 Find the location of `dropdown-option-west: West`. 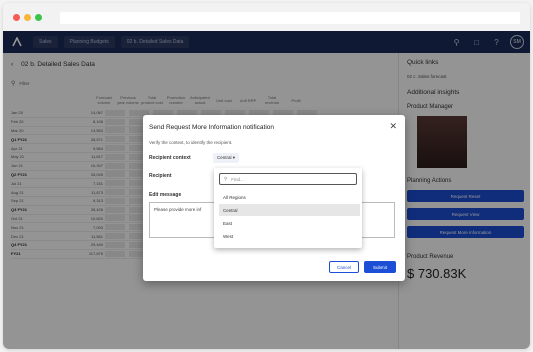

dropdown-option-west: West is located at coordinates (289, 236).